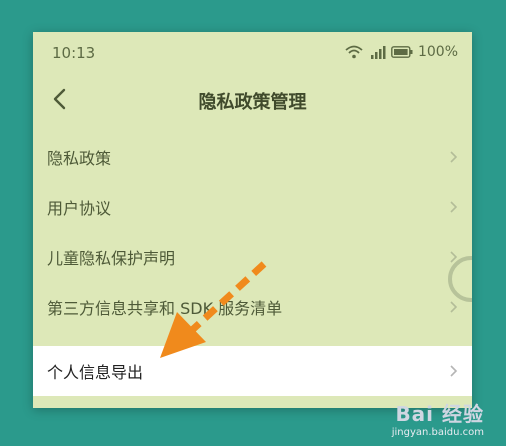  What do you see at coordinates (377, 52) in the screenshot?
I see `signal-icon` at bounding box center [377, 52].